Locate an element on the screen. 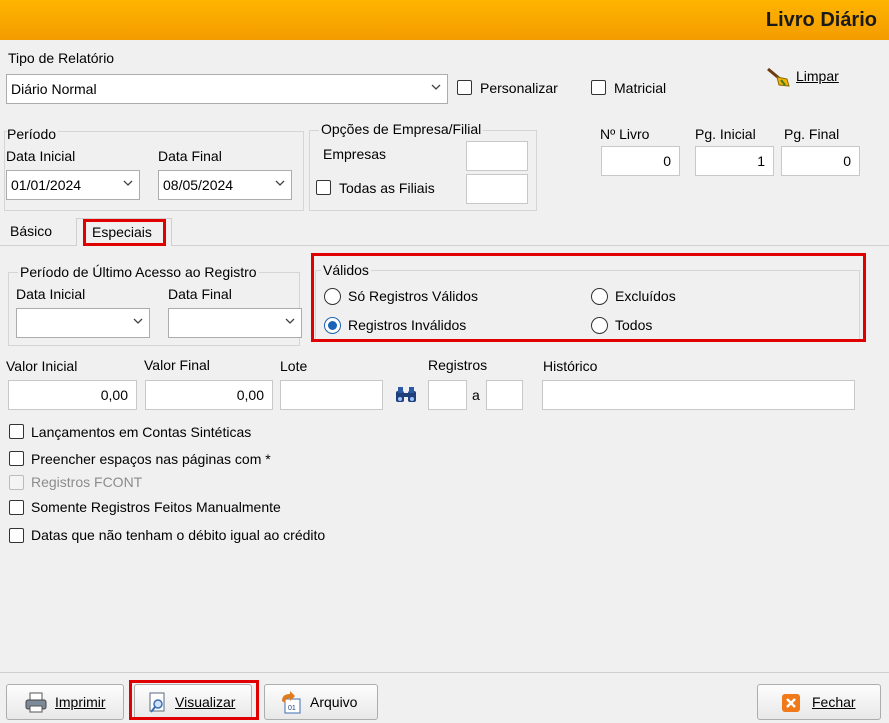 This screenshot has width=889, height=723. n-livro-label: Nº Livro is located at coordinates (625, 134).